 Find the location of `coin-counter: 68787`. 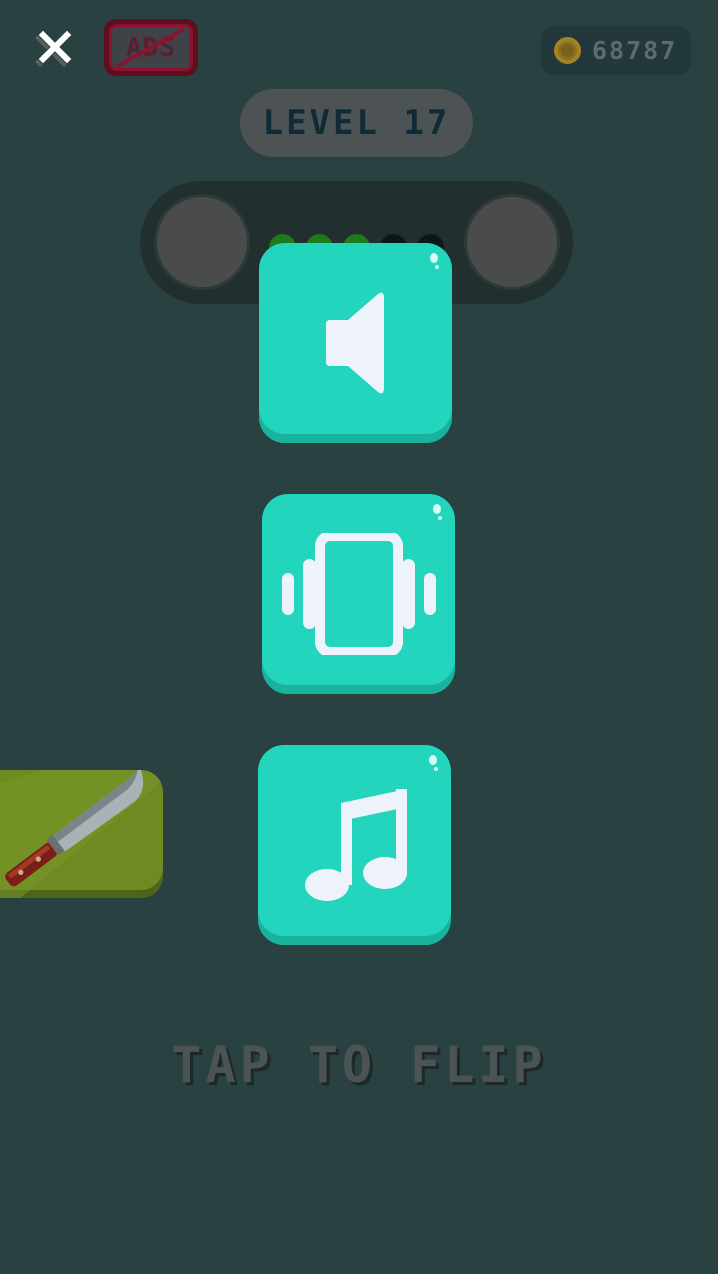

coin-counter: 68787 is located at coordinates (616, 50).